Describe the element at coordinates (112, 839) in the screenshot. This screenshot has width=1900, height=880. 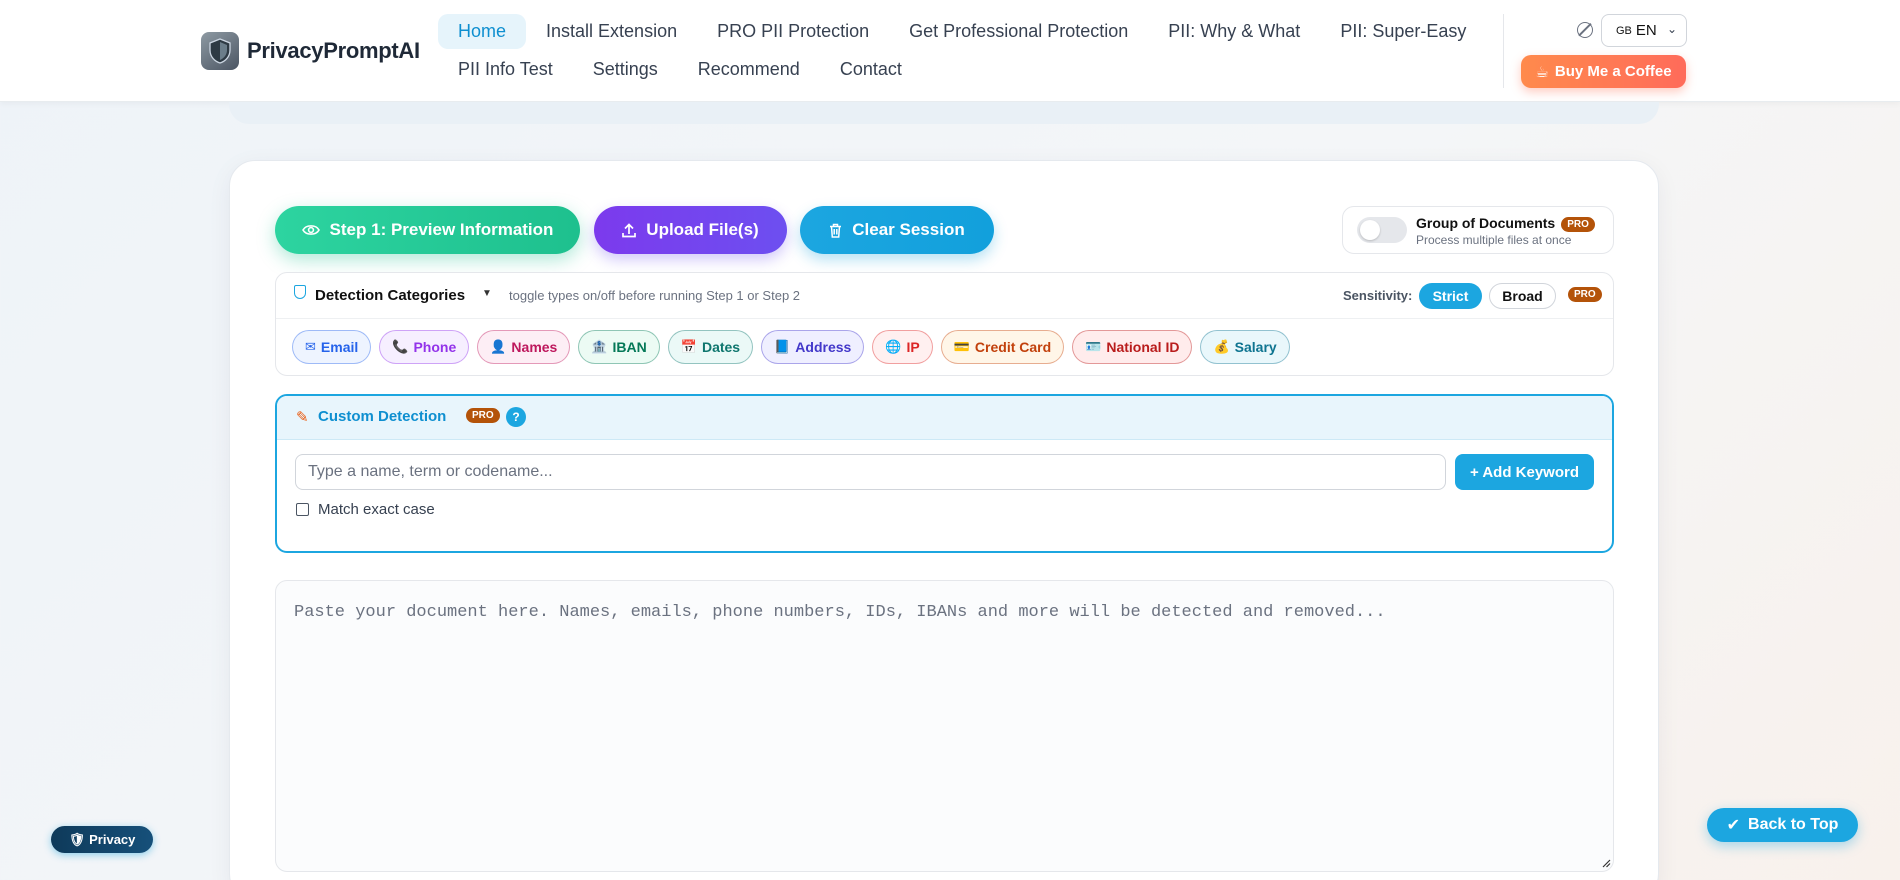
I see `privacy-label: Privacy` at that location.